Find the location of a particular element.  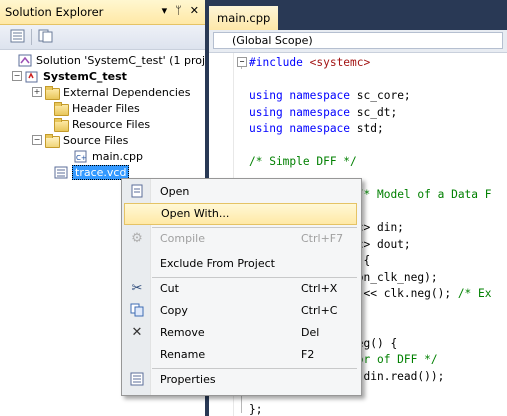

scope-dropdown: (Global Scope) is located at coordinates (358, 40).